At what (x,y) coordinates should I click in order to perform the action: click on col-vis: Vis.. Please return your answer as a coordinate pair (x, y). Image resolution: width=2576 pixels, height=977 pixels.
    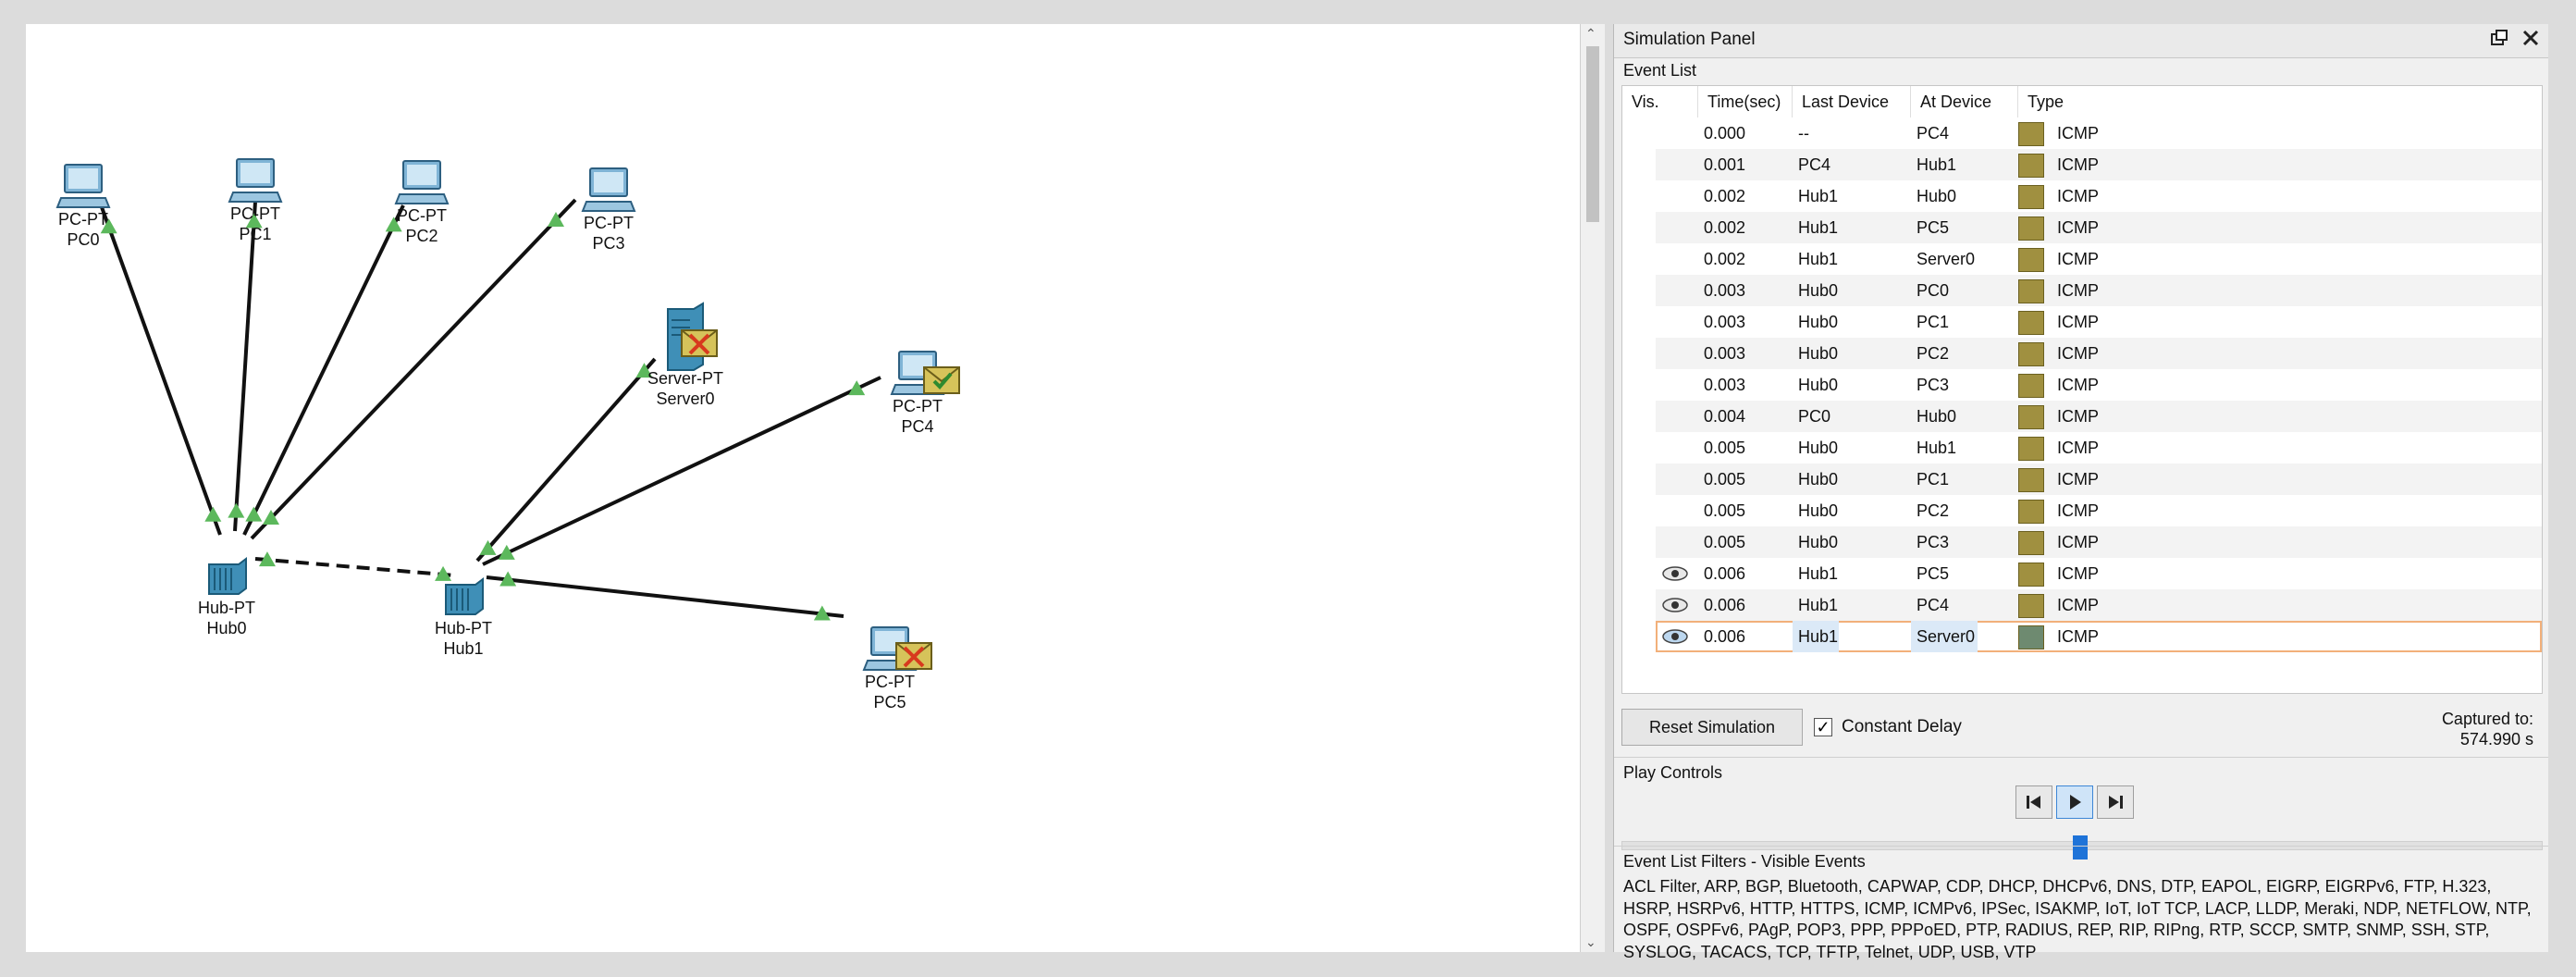
    Looking at the image, I should click on (1660, 101).